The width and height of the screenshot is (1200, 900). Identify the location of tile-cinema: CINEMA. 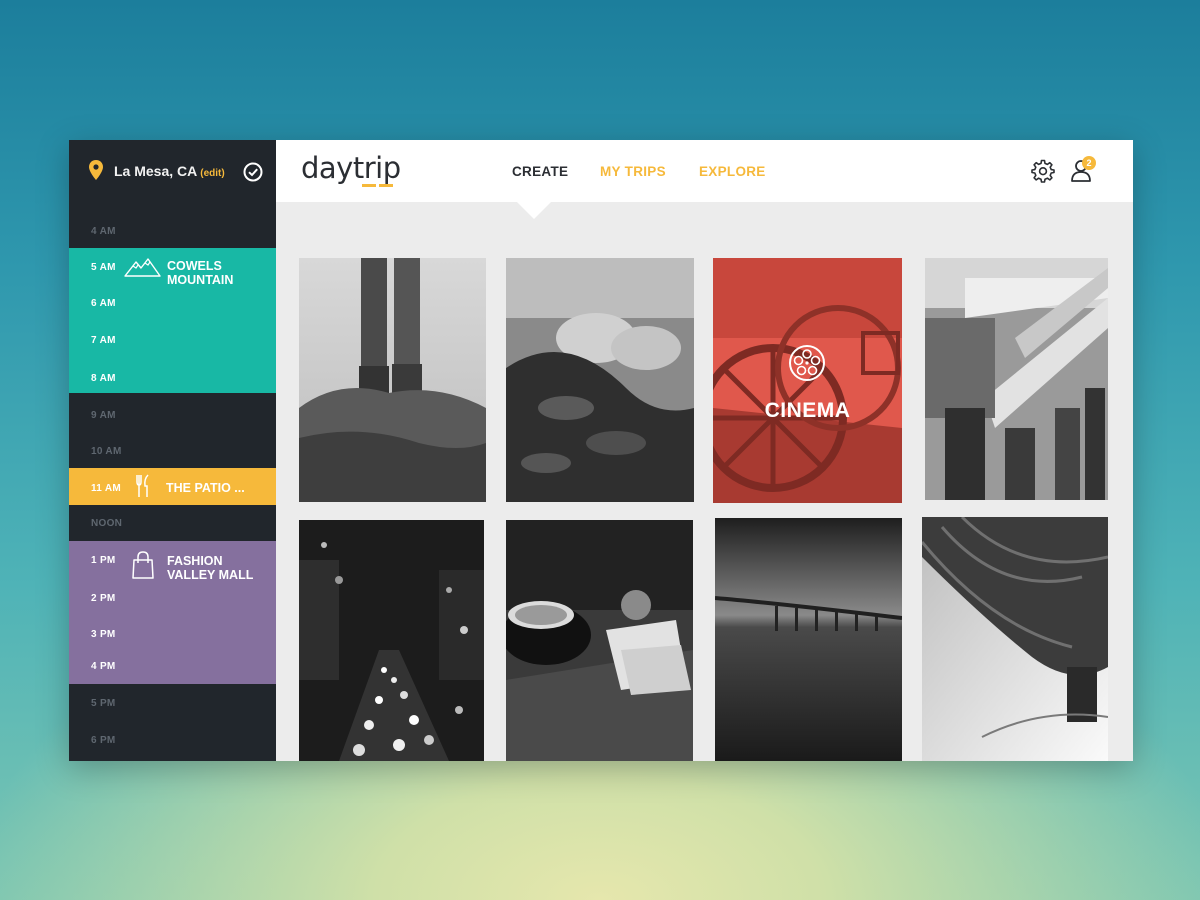
(807, 380).